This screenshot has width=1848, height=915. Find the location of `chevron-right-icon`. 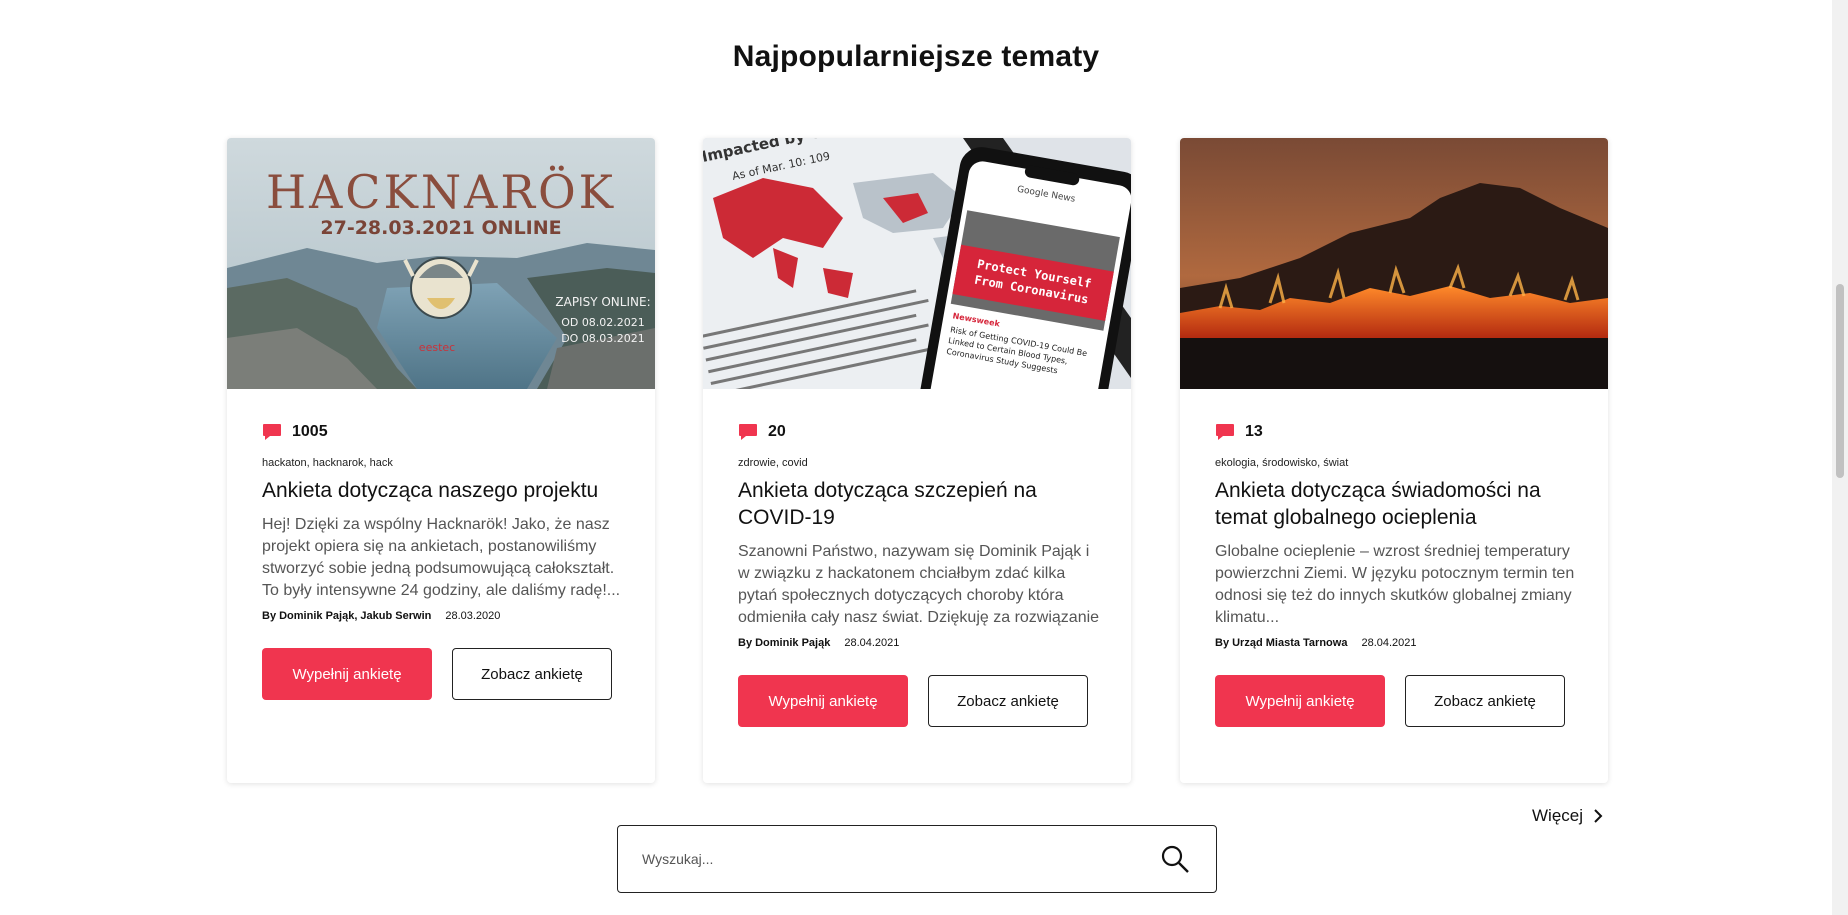

chevron-right-icon is located at coordinates (1598, 816).